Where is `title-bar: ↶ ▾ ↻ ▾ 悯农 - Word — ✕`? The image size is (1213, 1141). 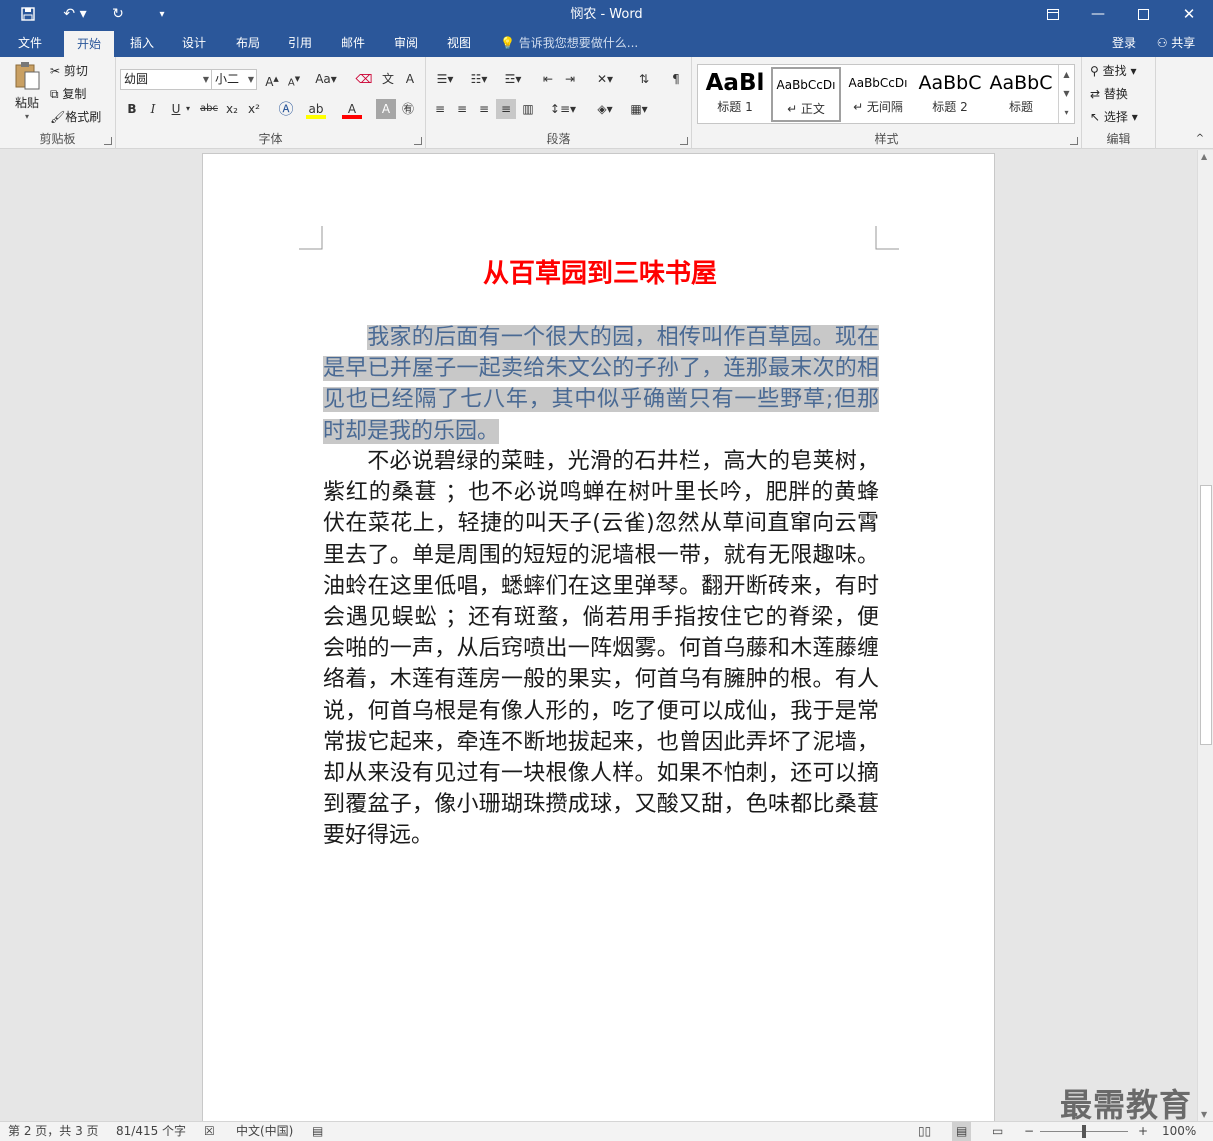 title-bar: ↶ ▾ ↻ ▾ 悯农 - Word — ✕ is located at coordinates (606, 14).